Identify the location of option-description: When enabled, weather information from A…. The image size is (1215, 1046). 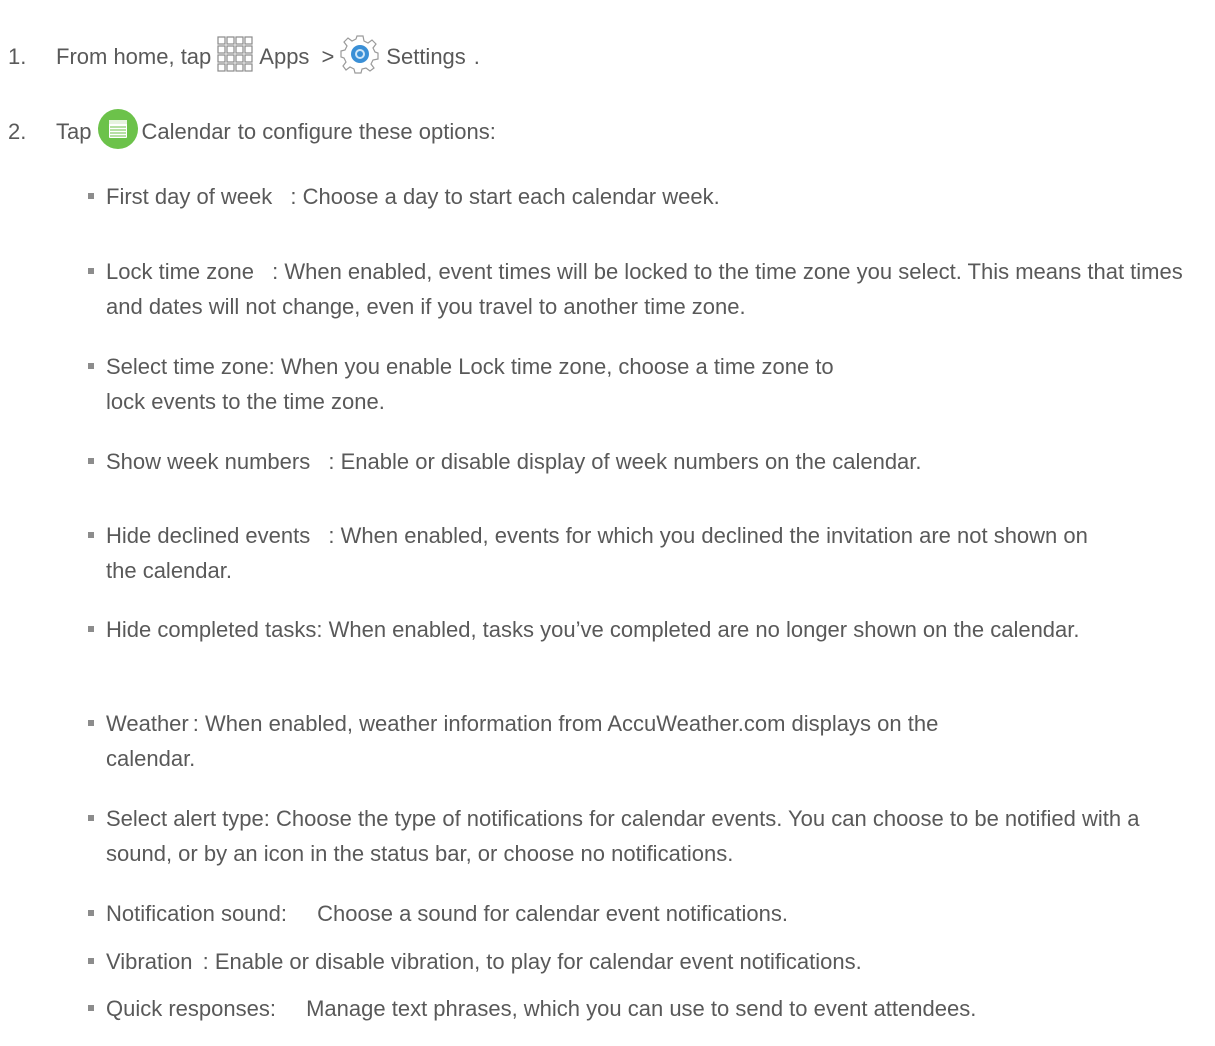
(522, 741).